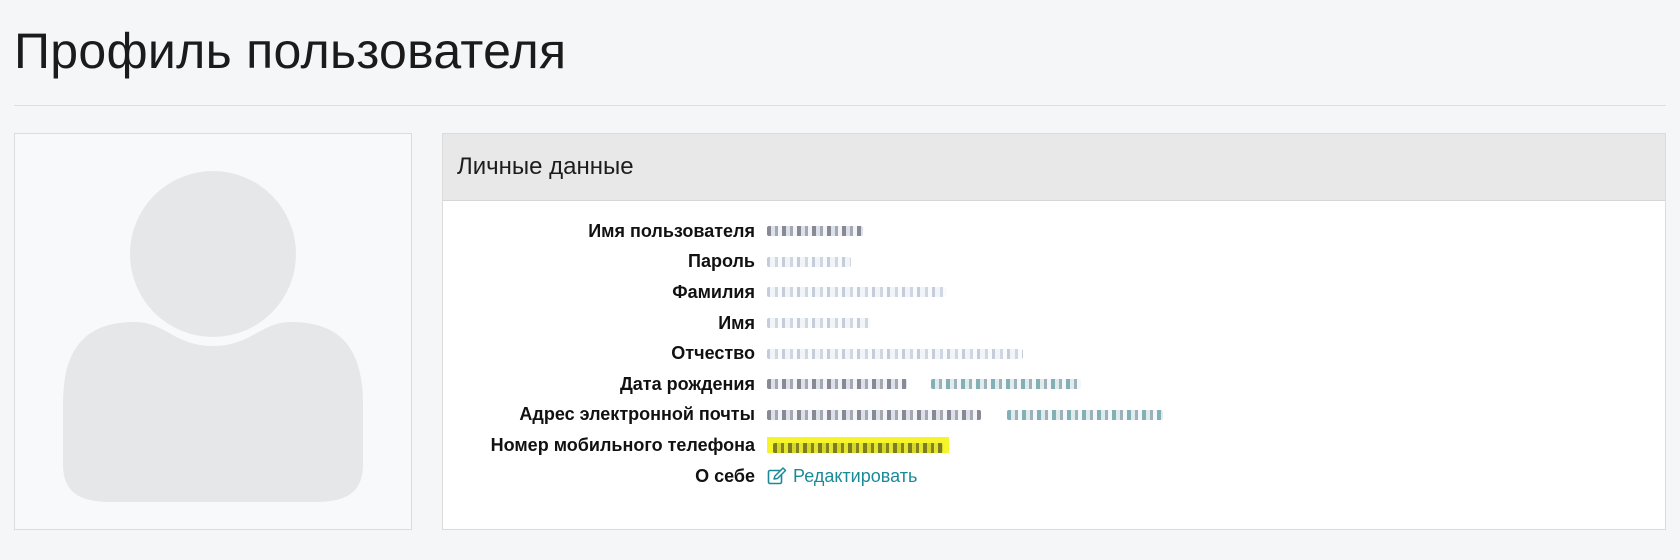  What do you see at coordinates (290, 51) in the screenshot?
I see `page-title: Профиль пользователя` at bounding box center [290, 51].